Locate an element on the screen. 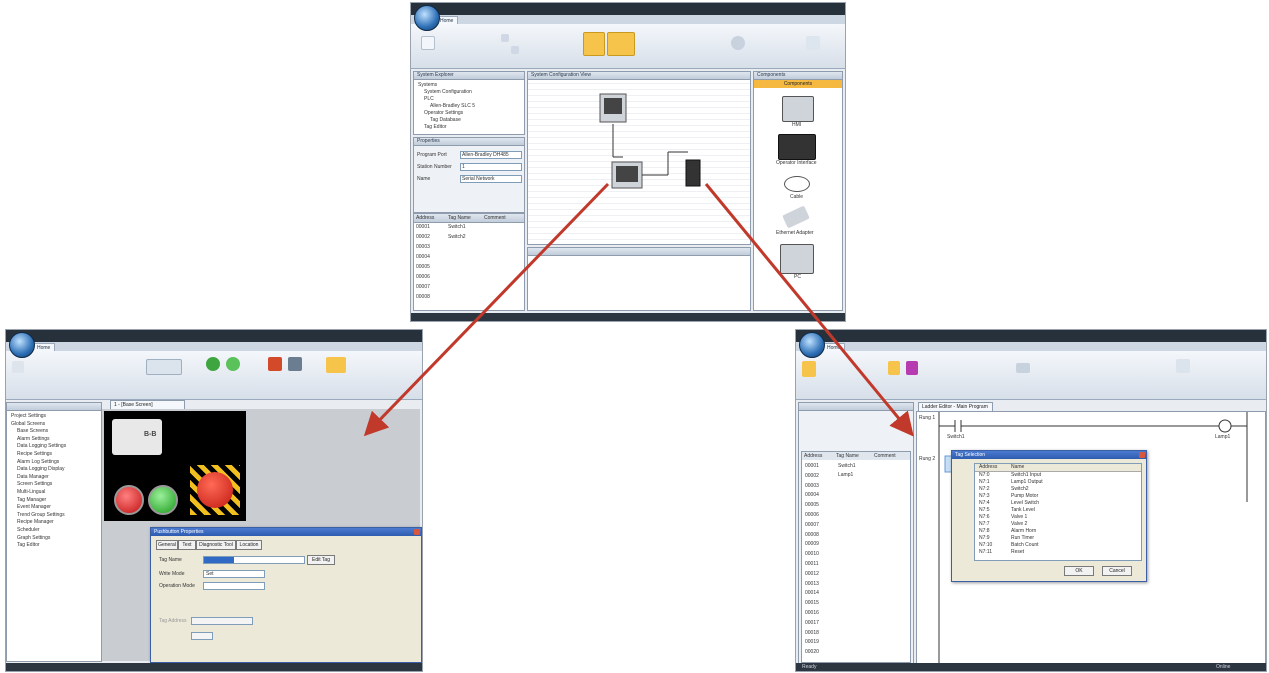  tag-list-address: N7:10 is located at coordinates (985, 545).